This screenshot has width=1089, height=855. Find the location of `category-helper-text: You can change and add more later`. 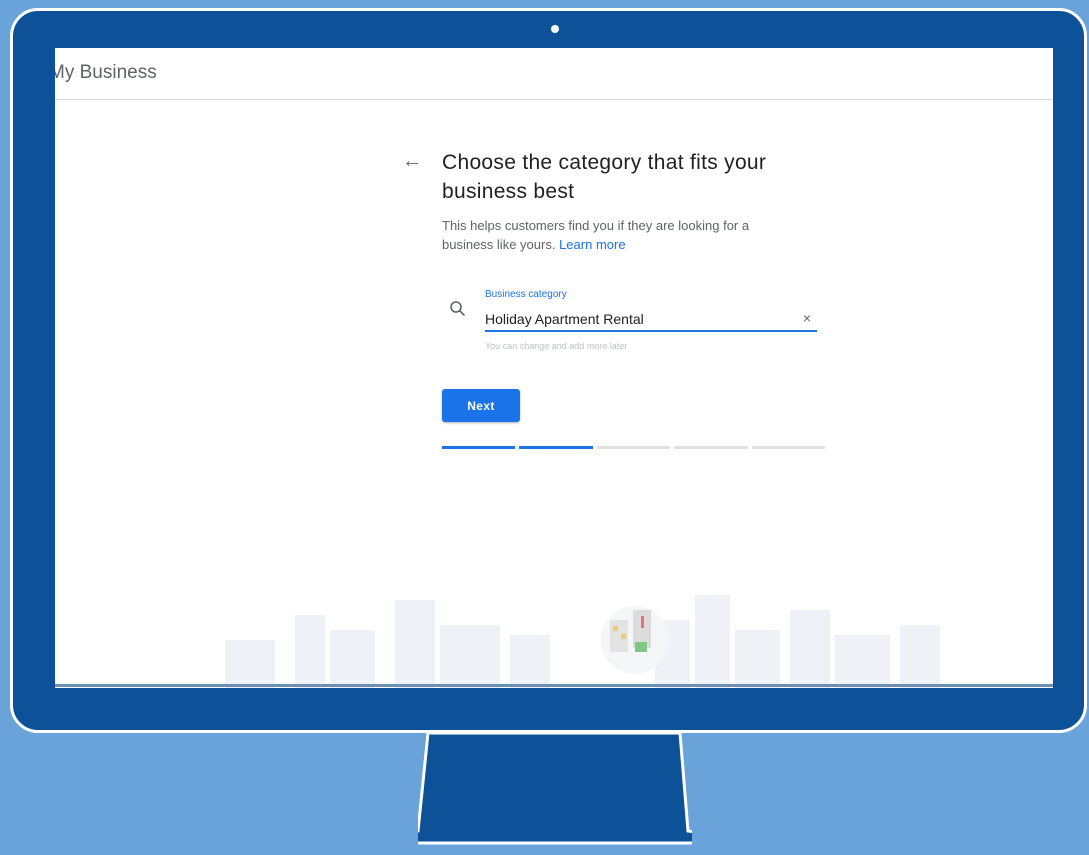

category-helper-text: You can change and add more later is located at coordinates (556, 346).